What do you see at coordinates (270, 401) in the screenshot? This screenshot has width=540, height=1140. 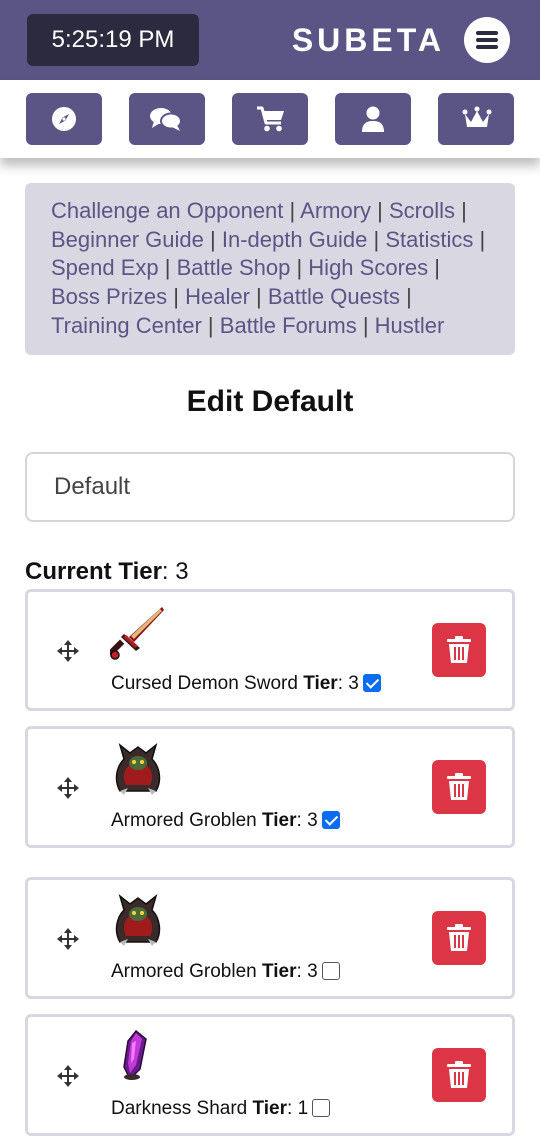 I see `page-title: Edit Default` at bounding box center [270, 401].